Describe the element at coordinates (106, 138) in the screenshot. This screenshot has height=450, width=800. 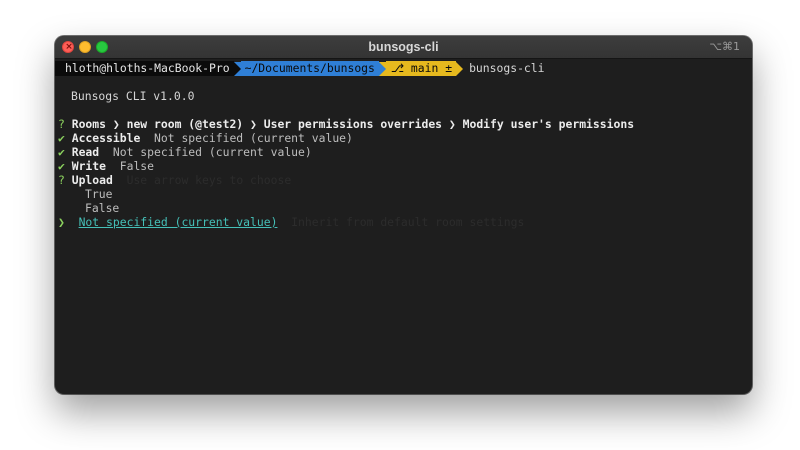
I see `answered-label: Accessible` at that location.